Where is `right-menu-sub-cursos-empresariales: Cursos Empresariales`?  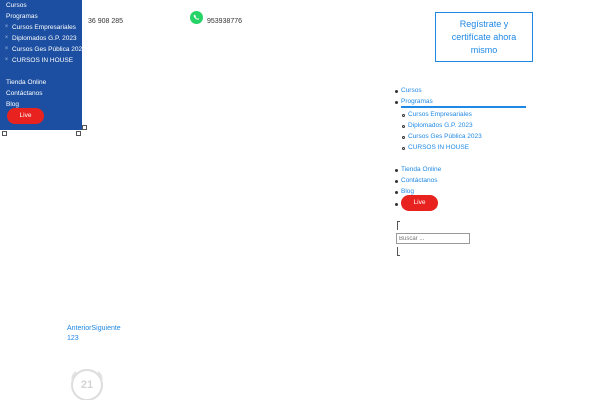
right-menu-sub-cursos-empresariales: Cursos Empresariales is located at coordinates (440, 114).